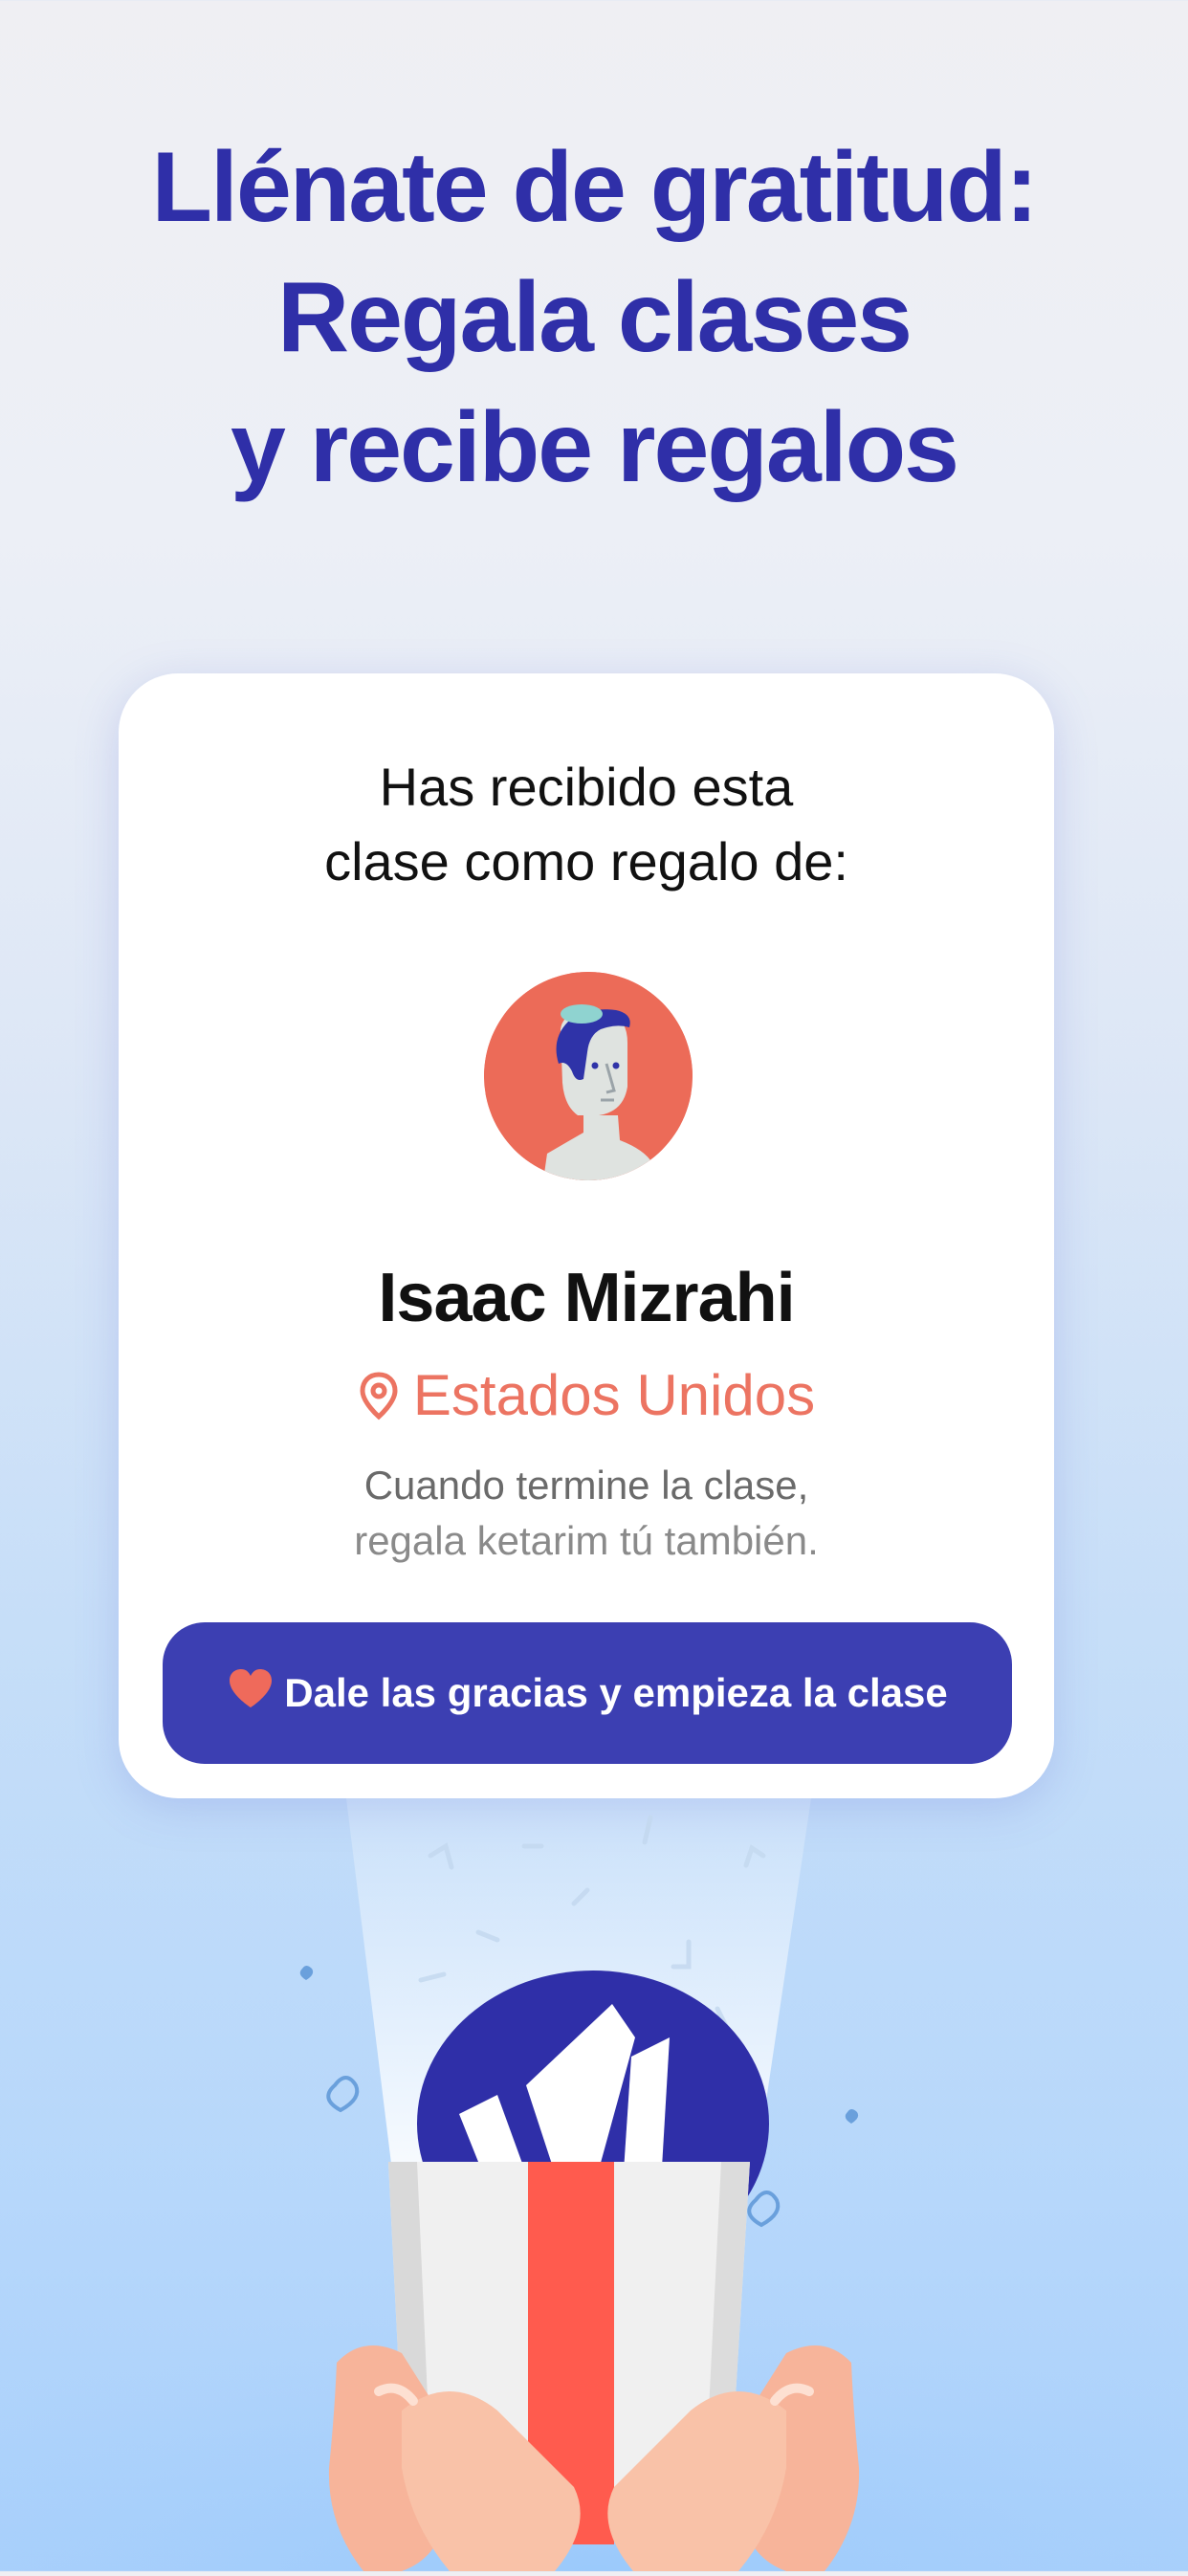 The image size is (1188, 2576). What do you see at coordinates (379, 1401) in the screenshot?
I see `map-pin-icon` at bounding box center [379, 1401].